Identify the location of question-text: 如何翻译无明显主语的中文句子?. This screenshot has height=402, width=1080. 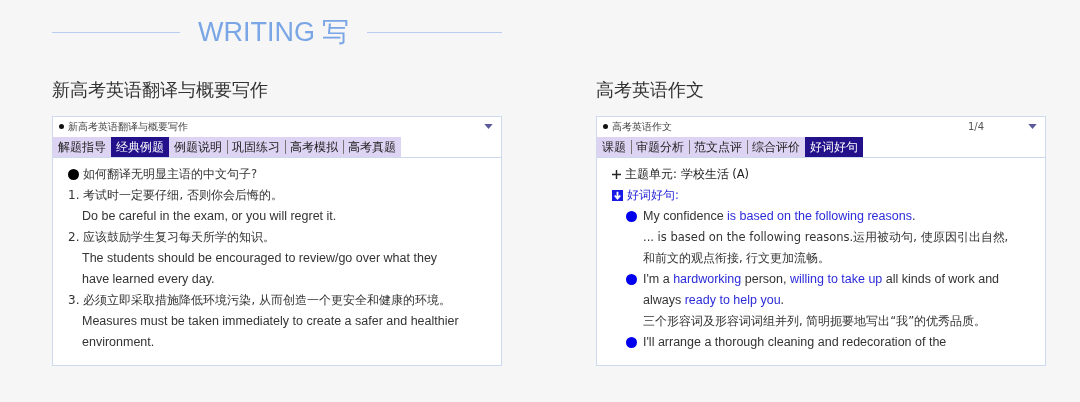
(170, 174).